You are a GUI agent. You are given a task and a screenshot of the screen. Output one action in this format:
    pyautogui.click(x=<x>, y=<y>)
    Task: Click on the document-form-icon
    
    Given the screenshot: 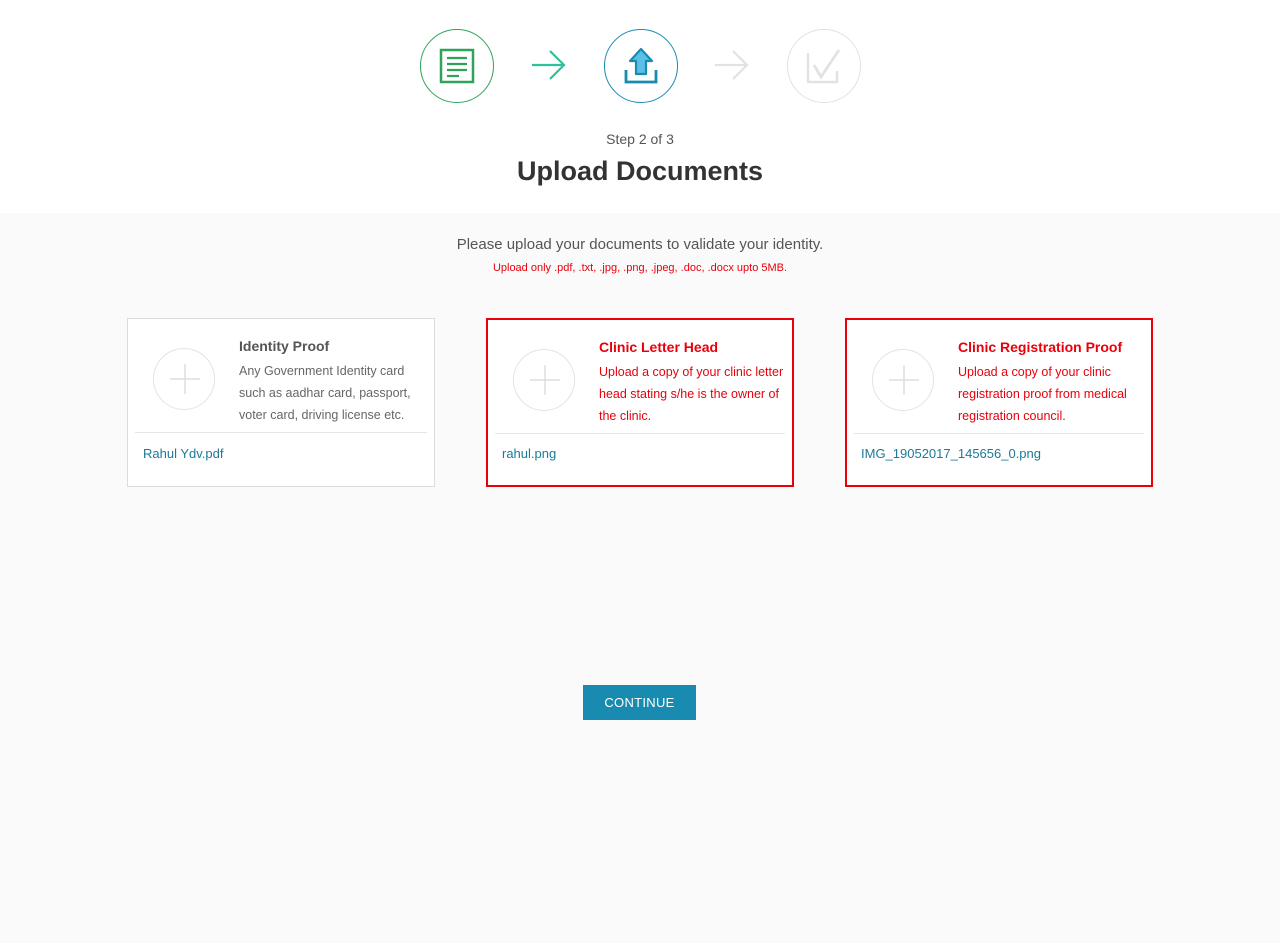 What is the action you would take?
    pyautogui.click(x=457, y=66)
    